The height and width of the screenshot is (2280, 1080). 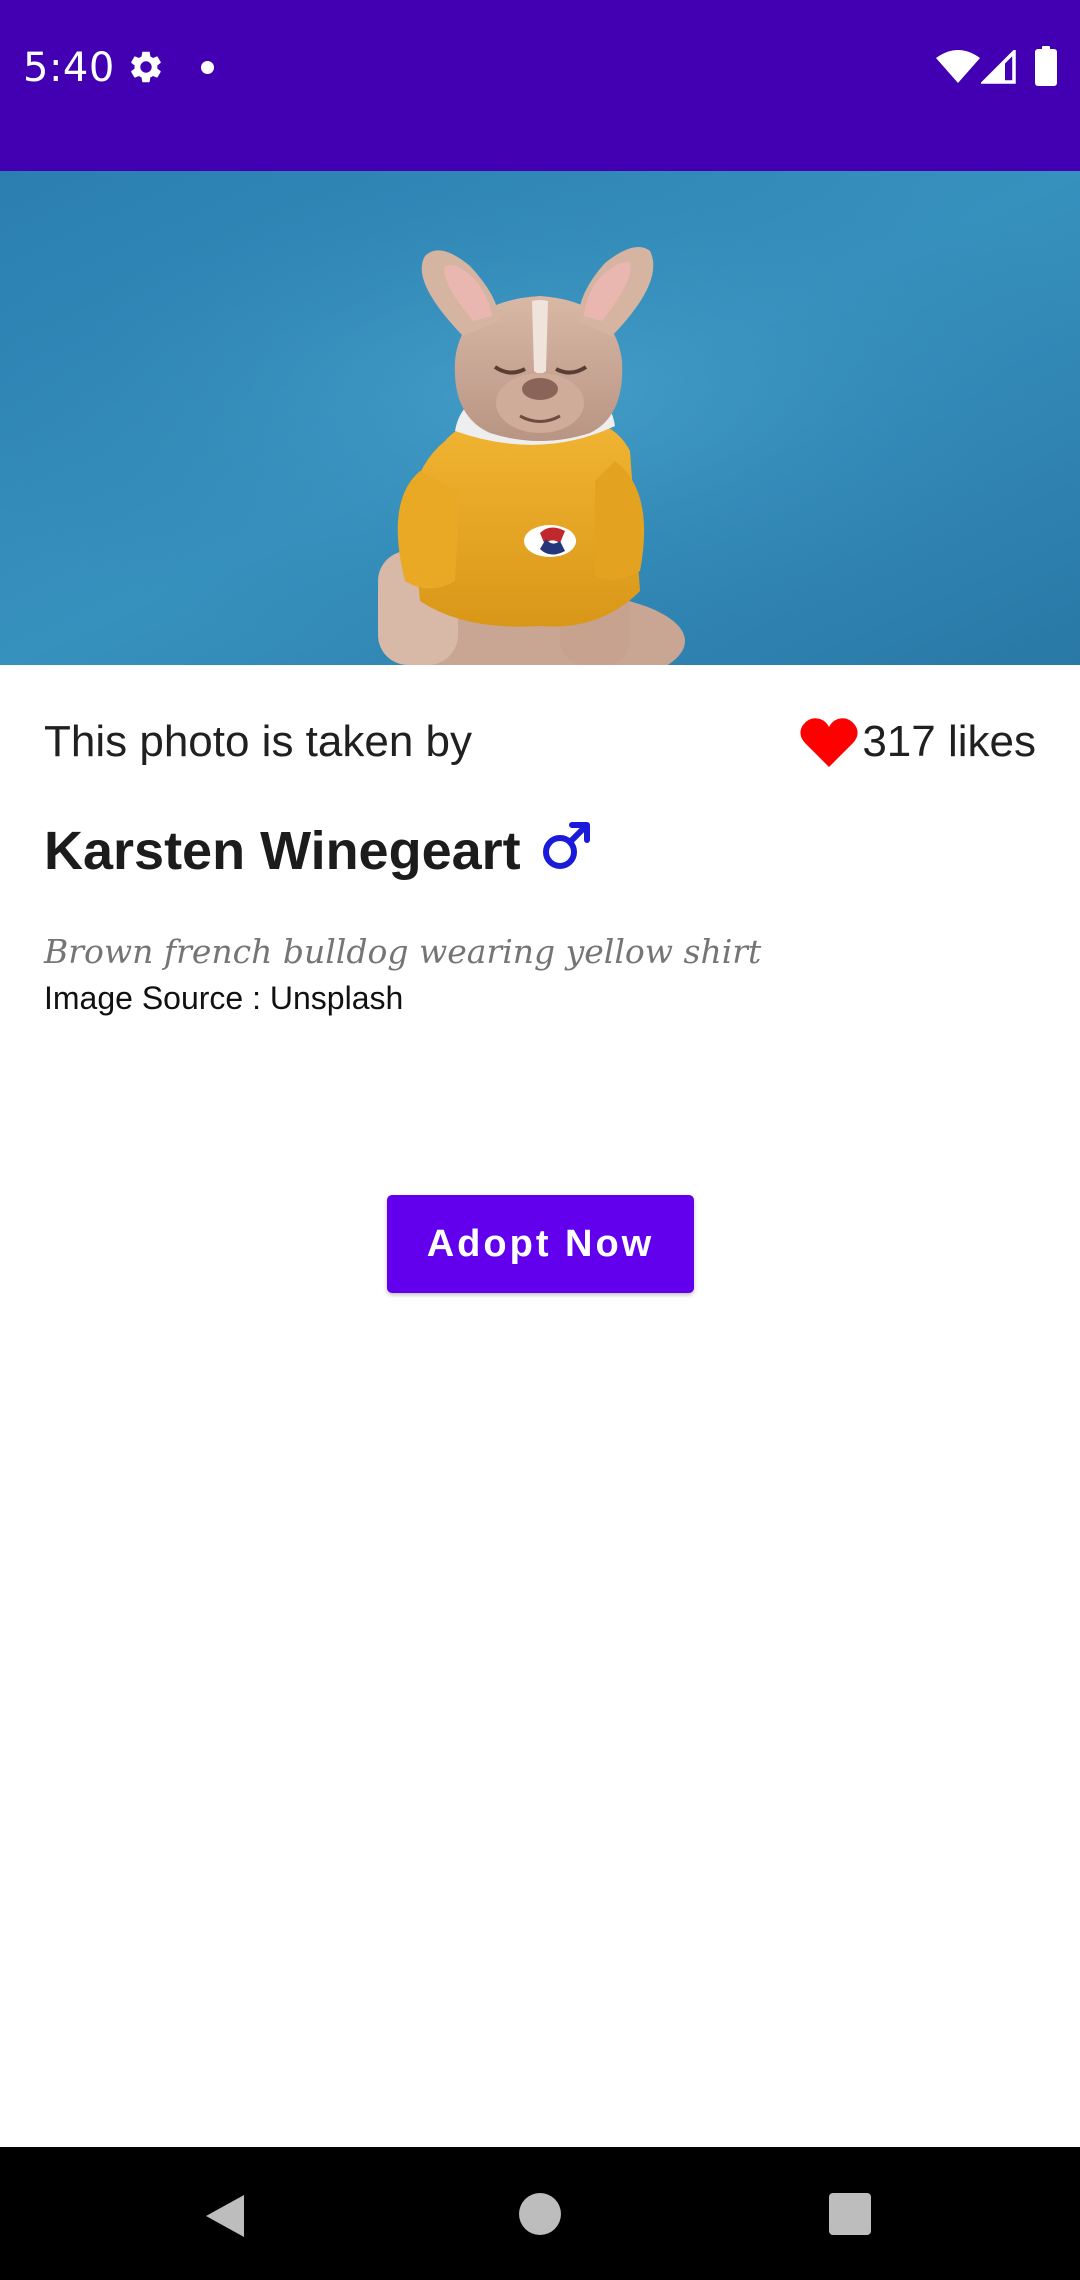 What do you see at coordinates (282, 851) in the screenshot?
I see `author-name: Karsten Winegeart` at bounding box center [282, 851].